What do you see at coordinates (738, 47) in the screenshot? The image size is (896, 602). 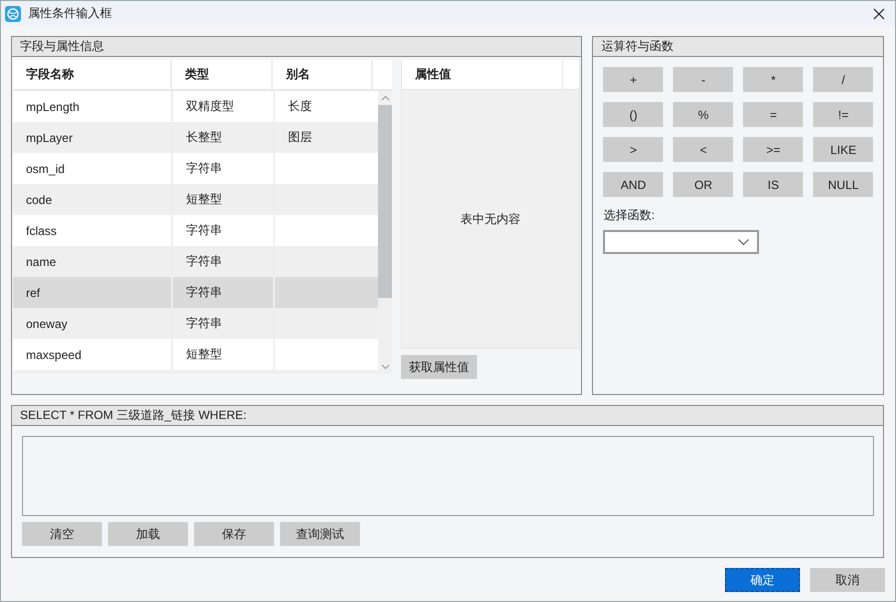 I see `group-title: 运算符与函数` at bounding box center [738, 47].